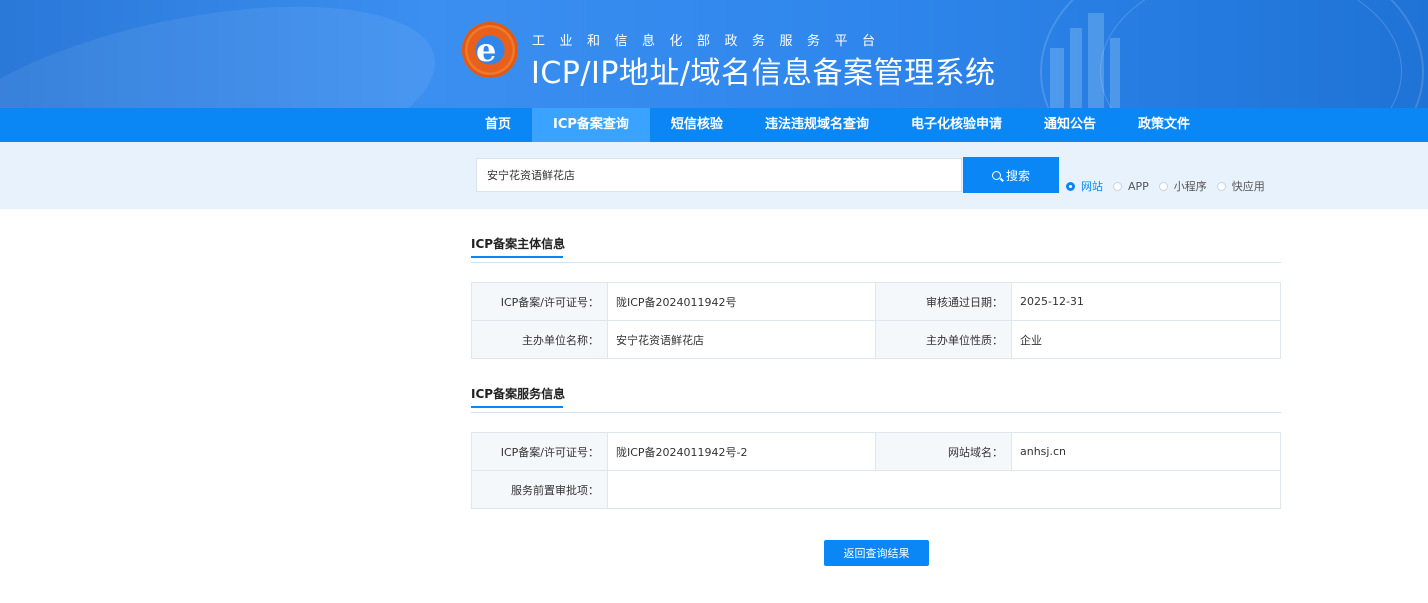 The height and width of the screenshot is (603, 1428). I want to click on nav-item-home: 首页, so click(498, 125).